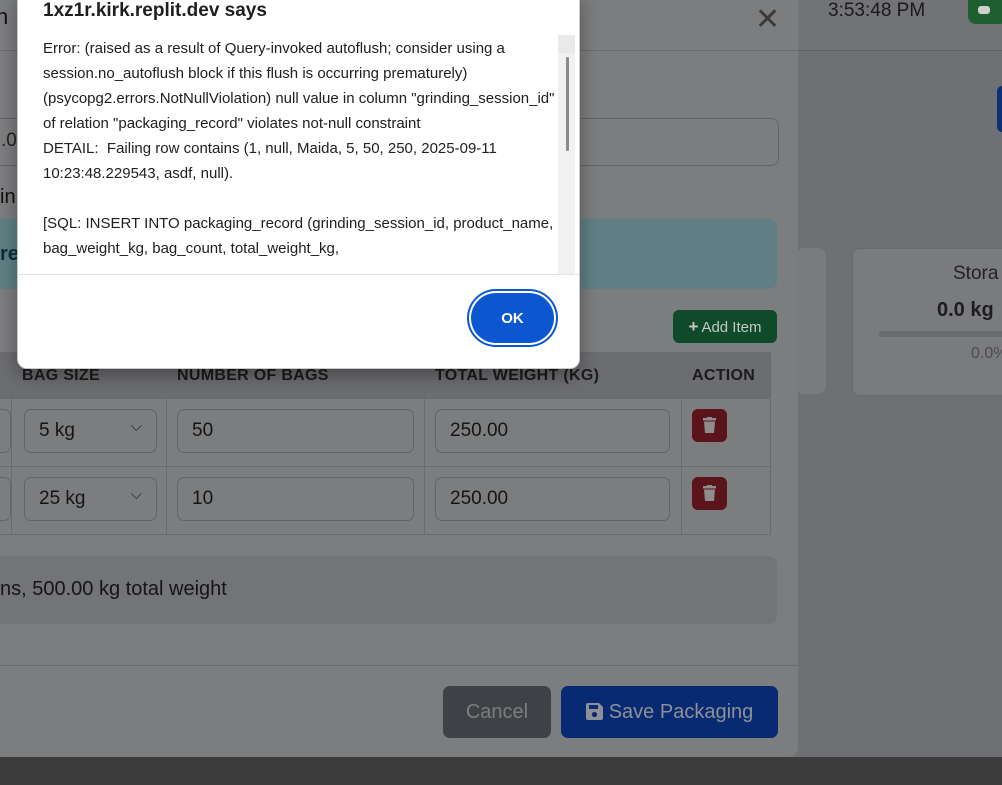 This screenshot has height=785, width=1002. I want to click on storage-label: Stora, so click(976, 273).